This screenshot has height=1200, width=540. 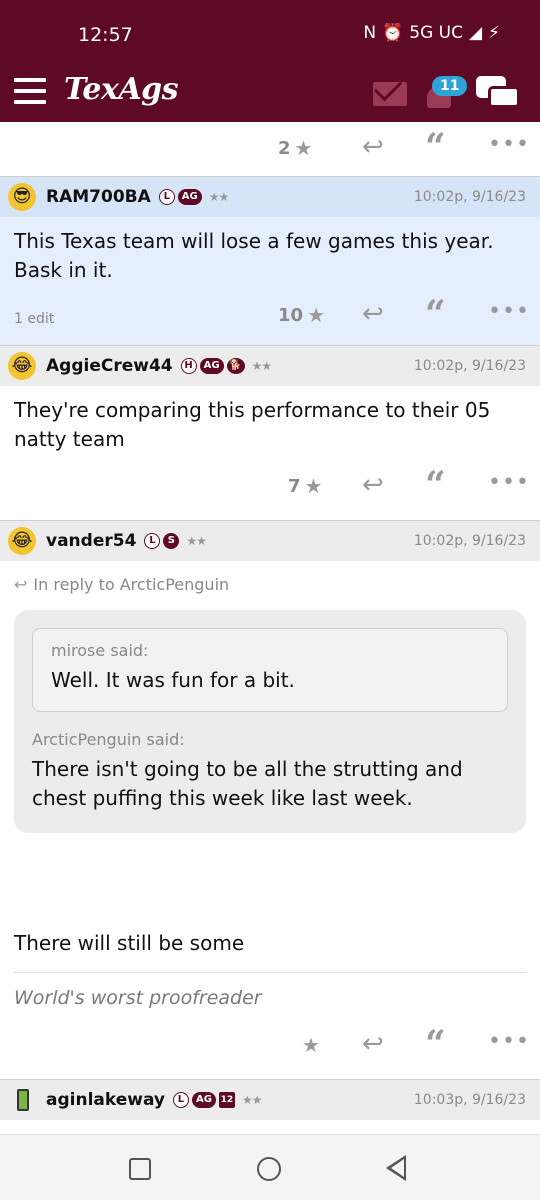 What do you see at coordinates (370, 33) in the screenshot?
I see `nfc-icon: N` at bounding box center [370, 33].